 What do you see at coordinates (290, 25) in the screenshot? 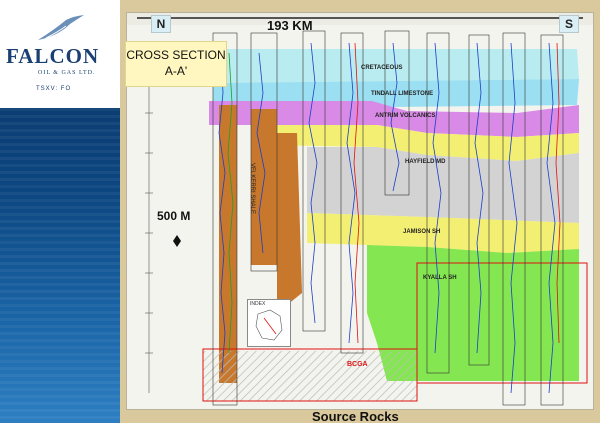
I see `distance-label: 193 KM` at bounding box center [290, 25].